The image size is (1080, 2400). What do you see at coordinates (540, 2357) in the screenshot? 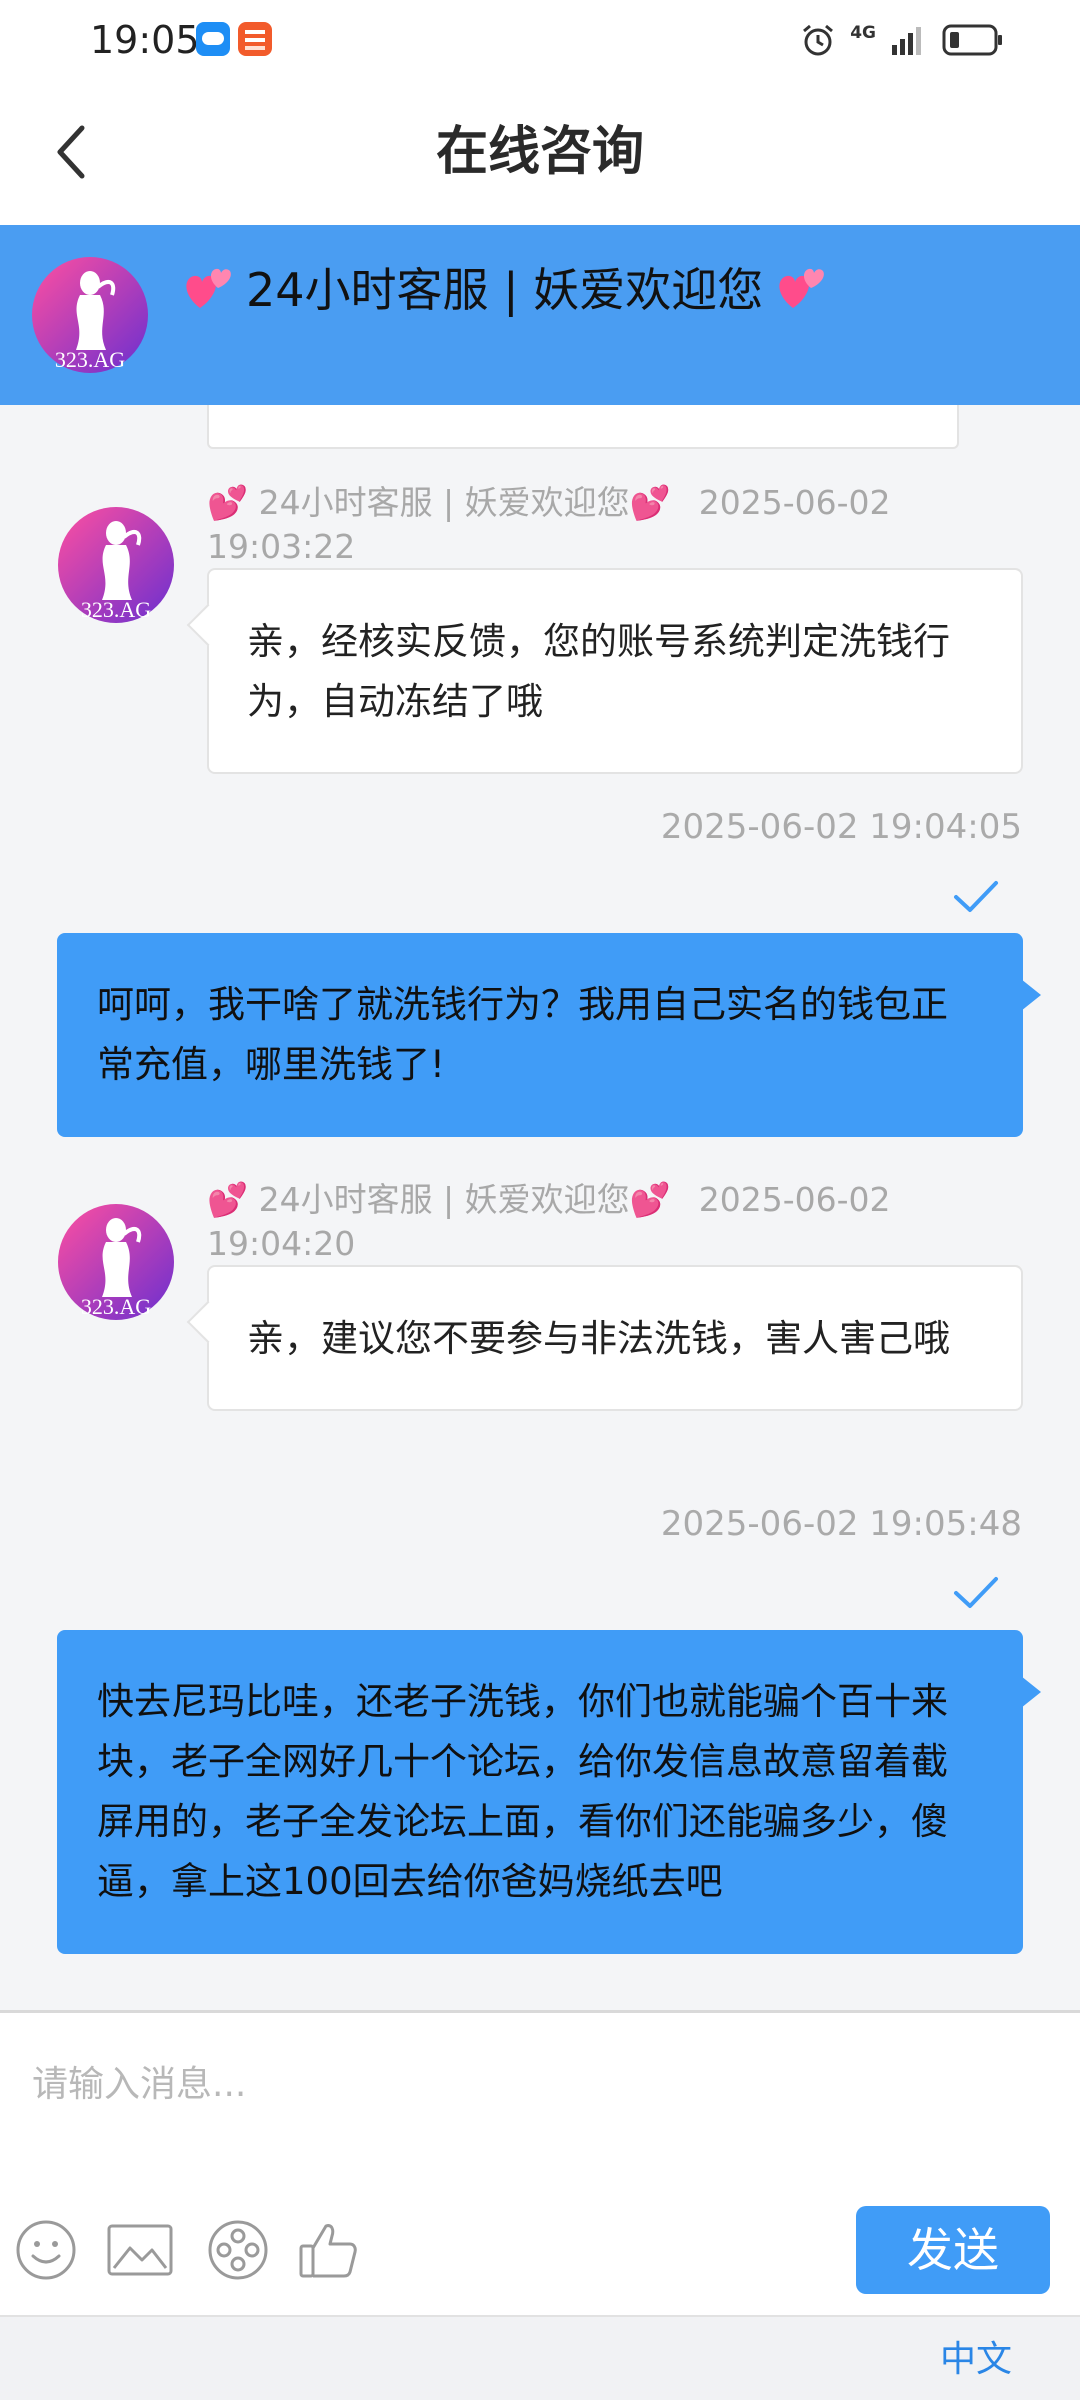
I see `bottom-bar: 中文` at bounding box center [540, 2357].